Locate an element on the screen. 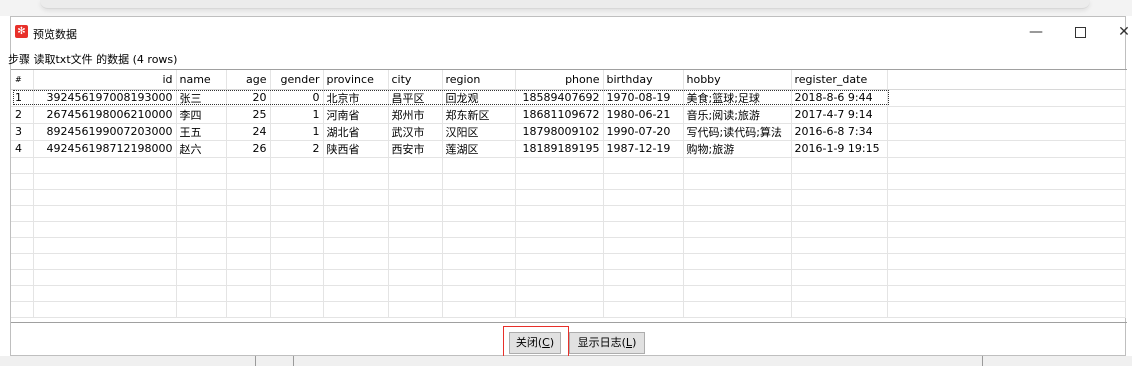  cell-gender: 2 is located at coordinates (297, 149).